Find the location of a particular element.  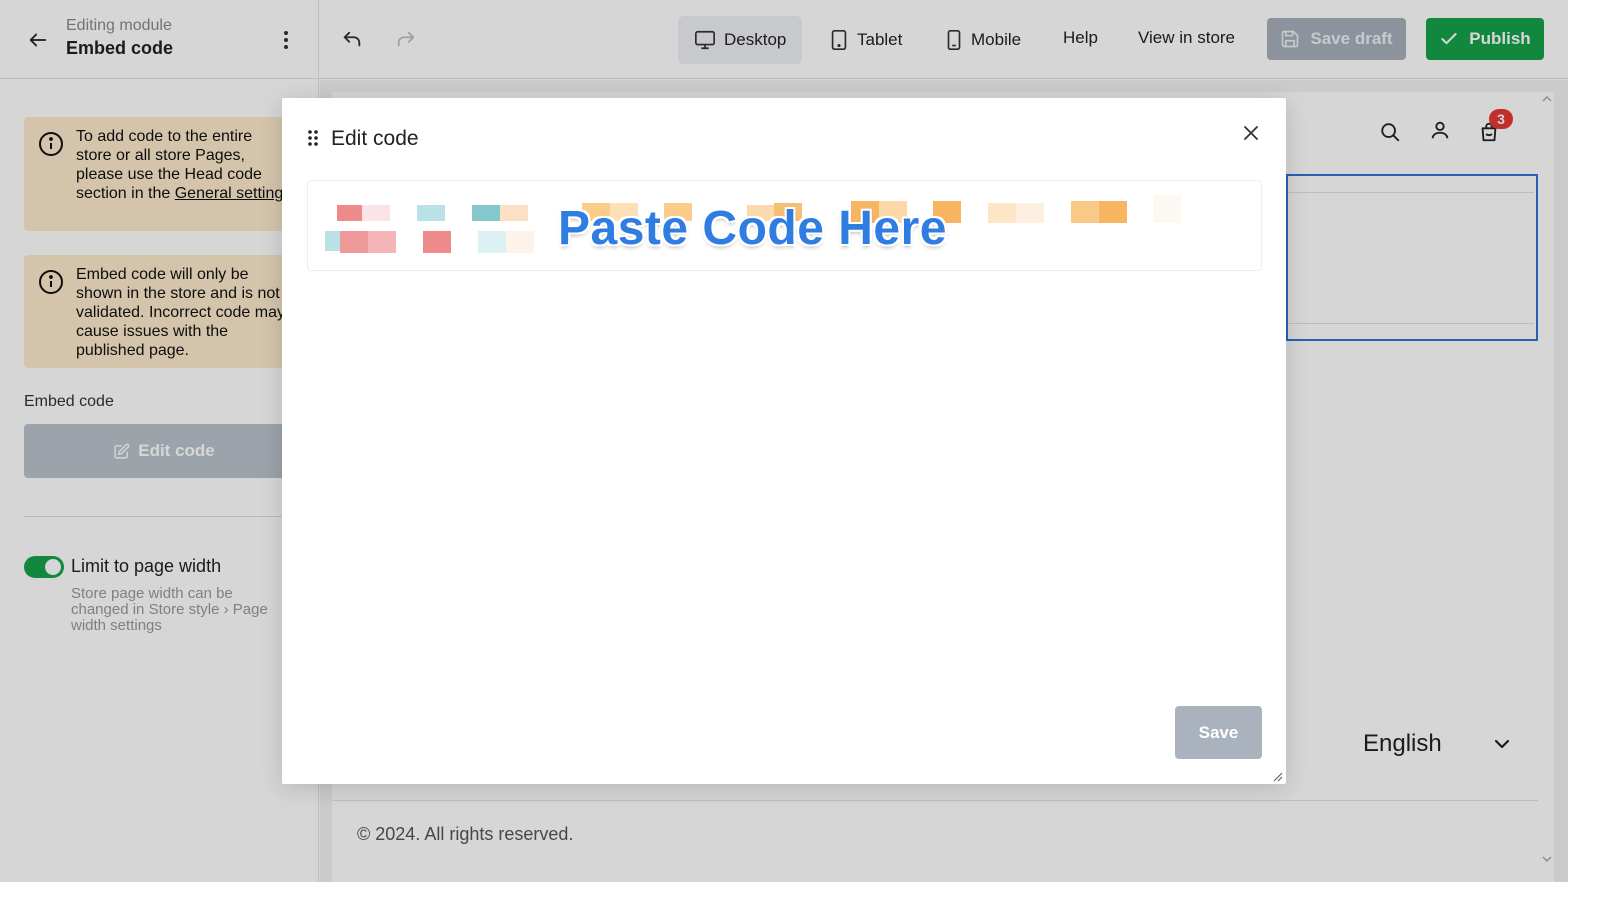

resize-grip-icon is located at coordinates (1278, 777).